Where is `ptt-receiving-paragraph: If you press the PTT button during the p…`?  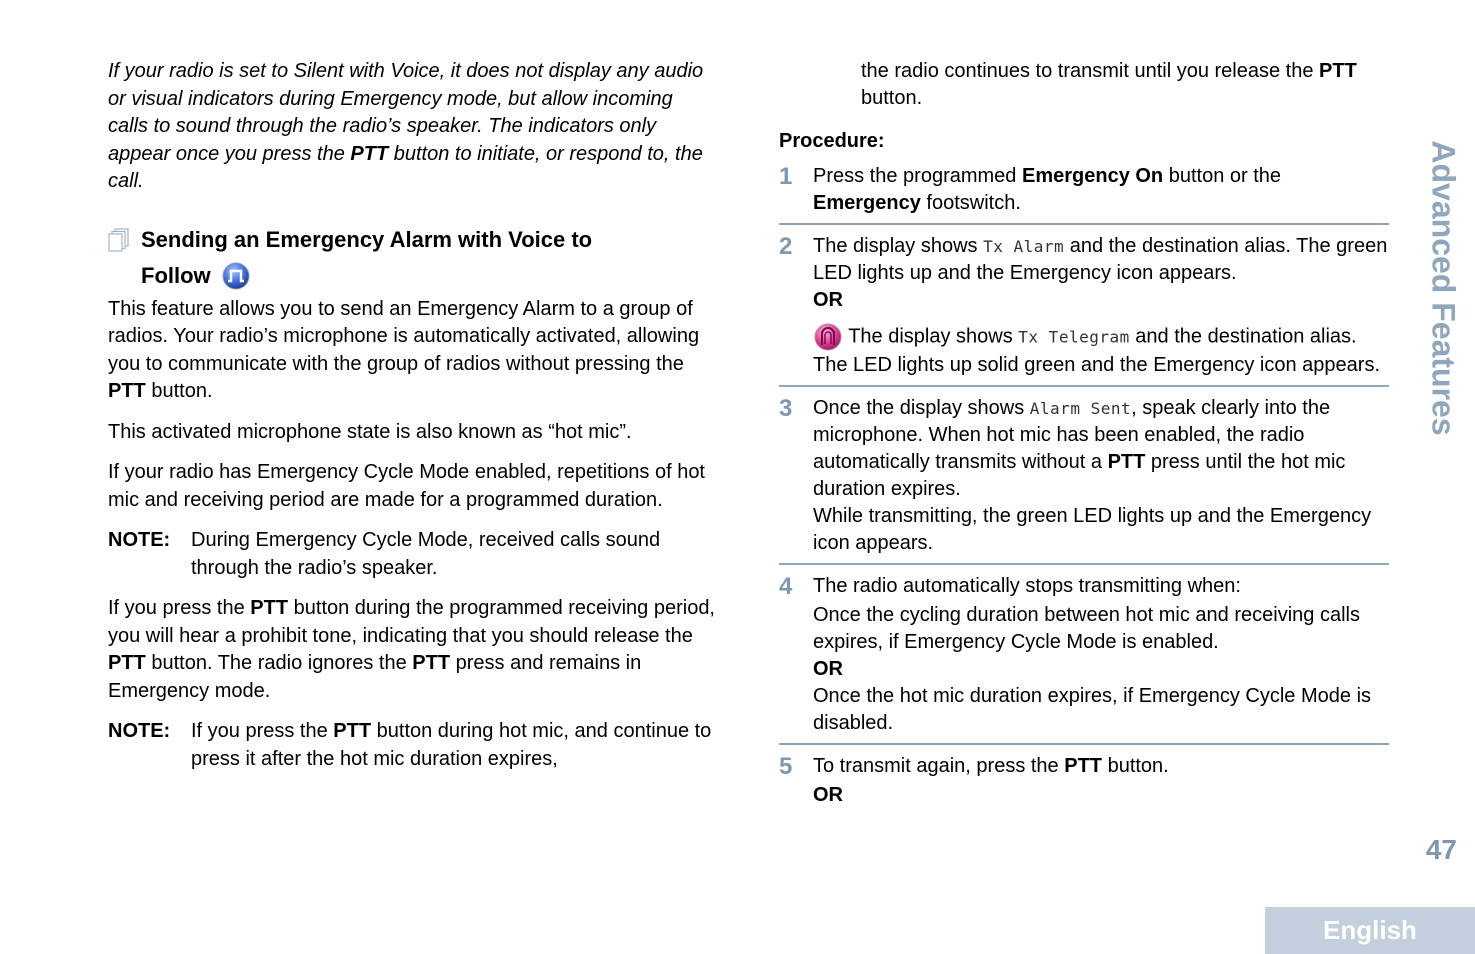 ptt-receiving-paragraph: If you press the PTT button during the p… is located at coordinates (411, 649).